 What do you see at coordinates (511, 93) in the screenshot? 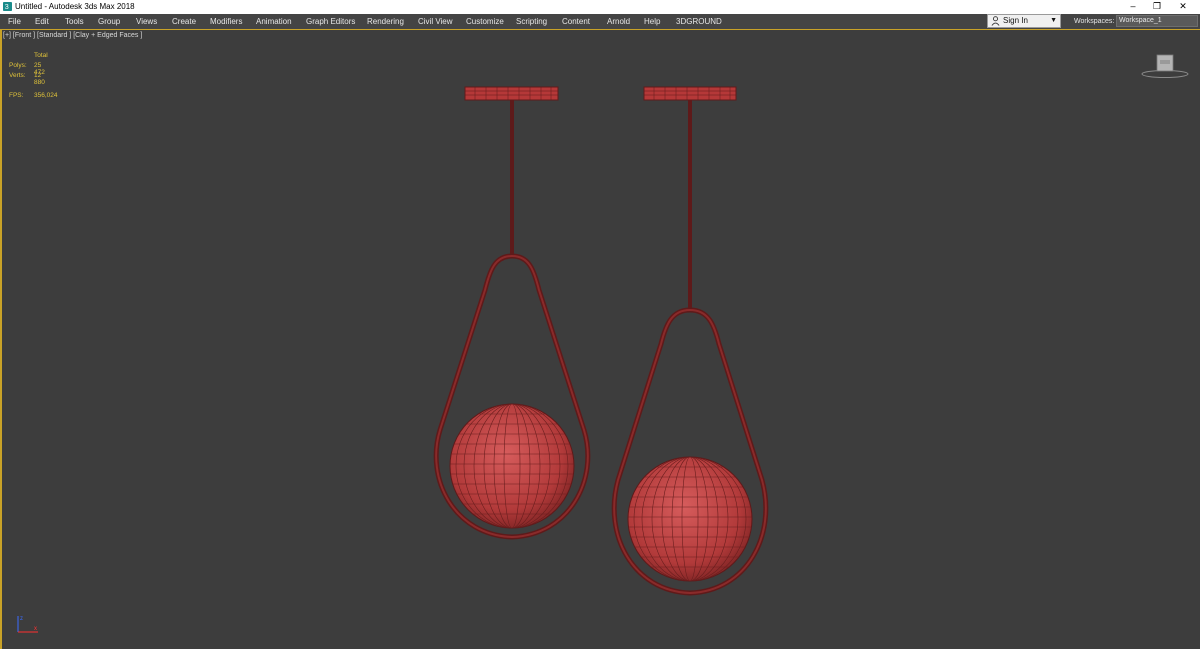
I see `canopy-left` at bounding box center [511, 93].